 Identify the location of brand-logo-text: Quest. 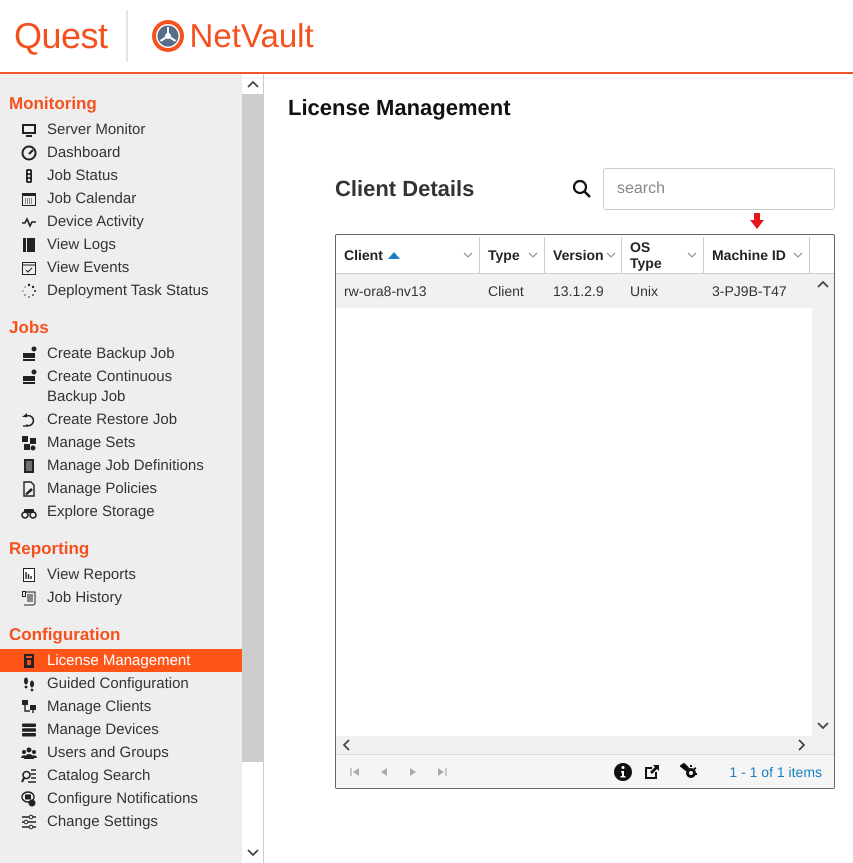
(61, 36).